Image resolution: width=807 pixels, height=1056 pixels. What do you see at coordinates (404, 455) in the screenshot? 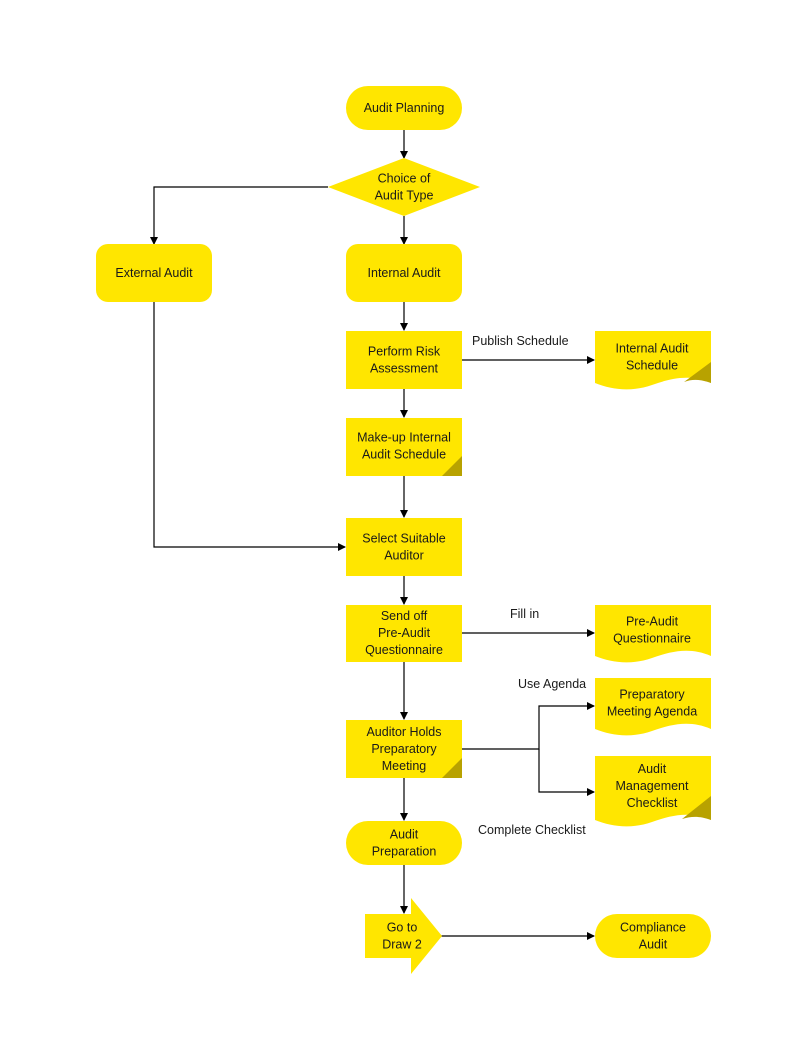
I see `node-label-line: Audit Schedule` at bounding box center [404, 455].